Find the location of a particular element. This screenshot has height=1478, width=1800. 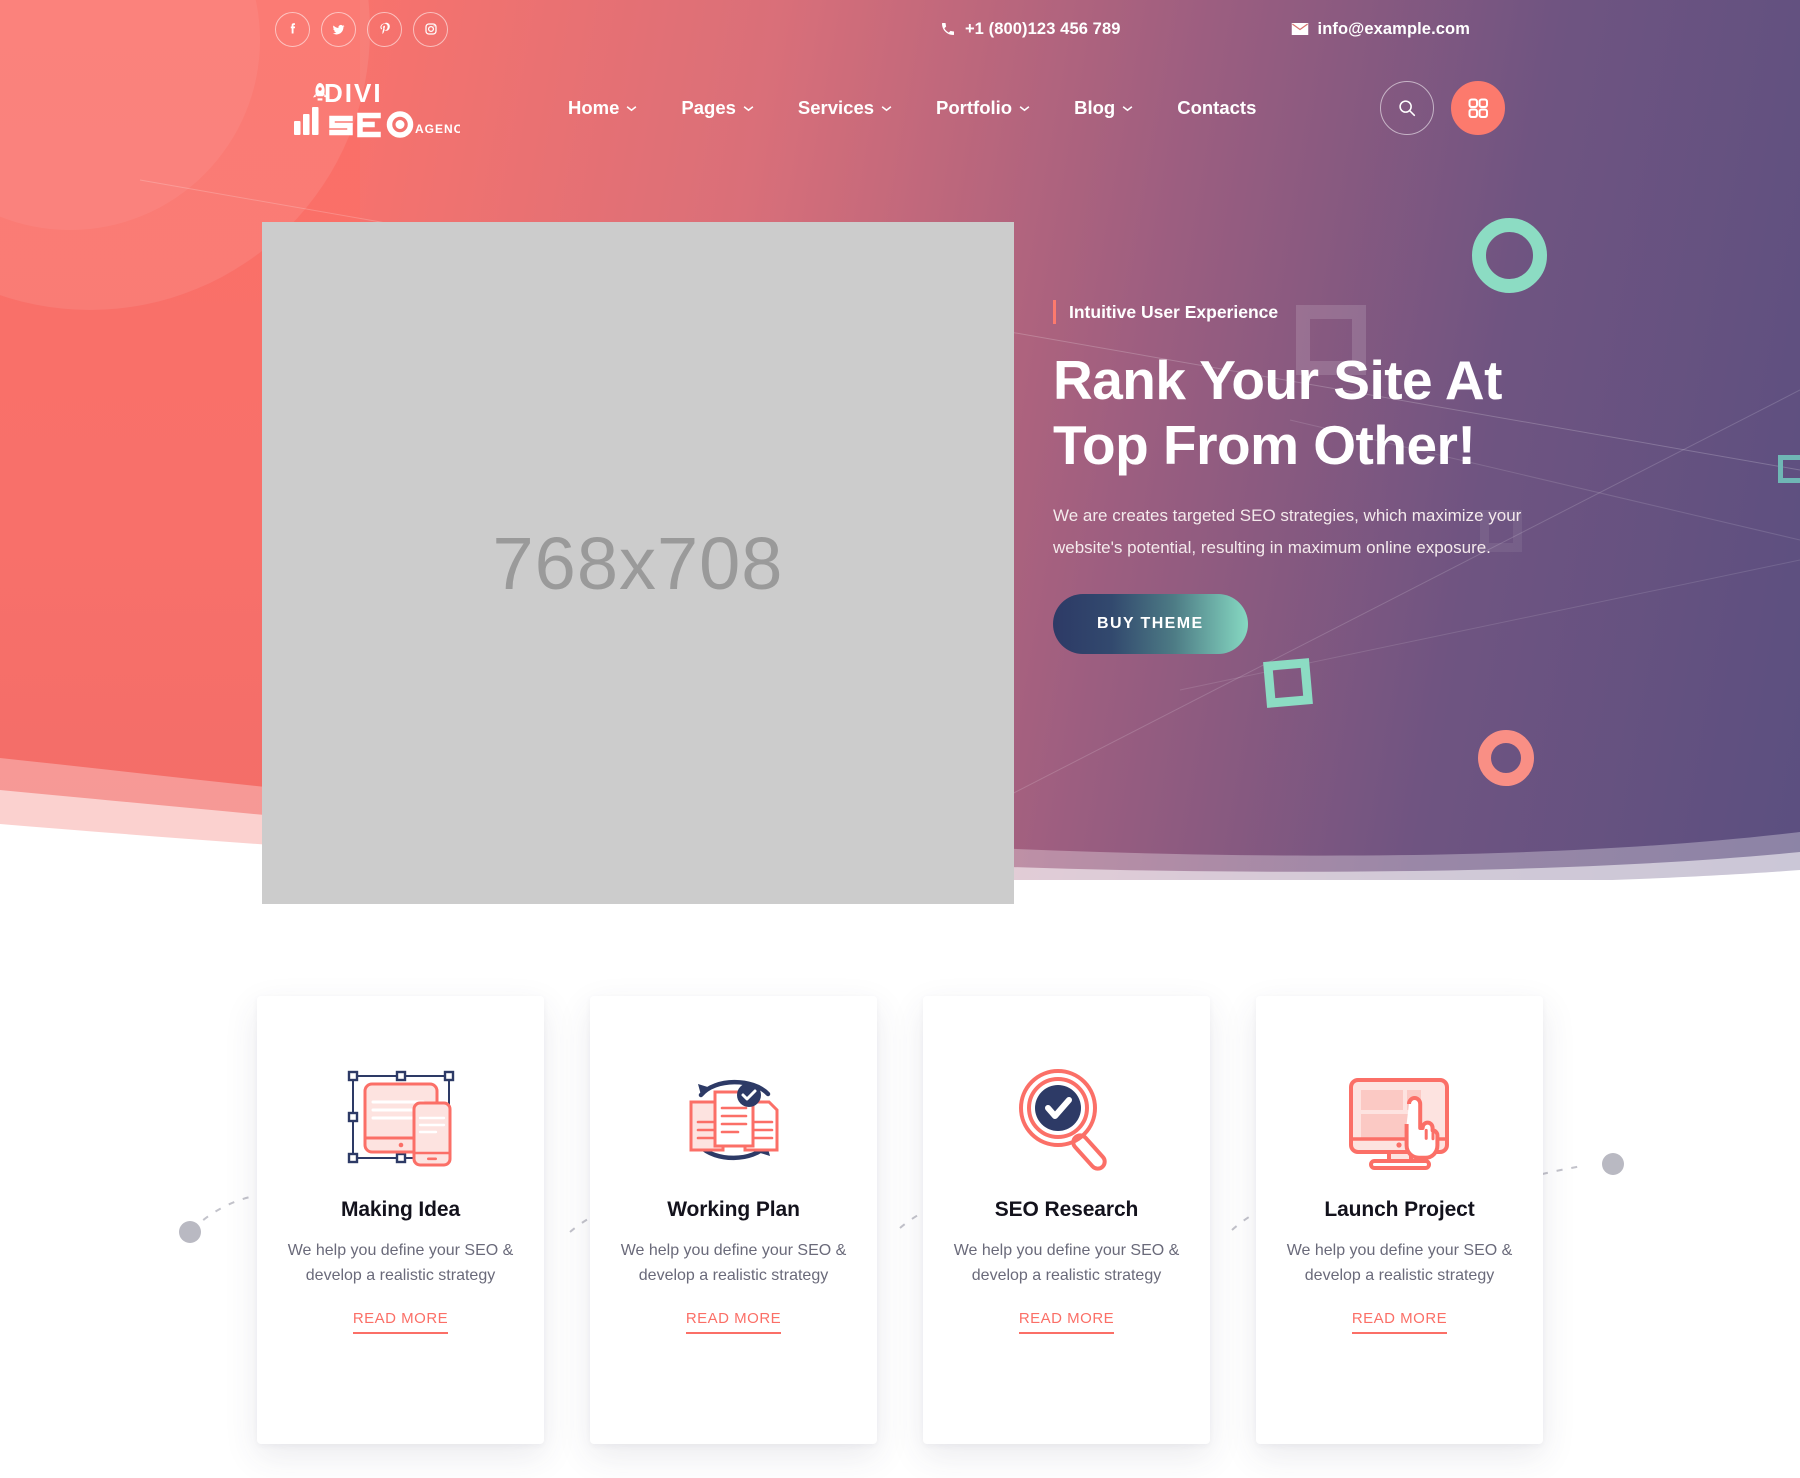

nav-item-contacts: Contacts is located at coordinates (1216, 108).